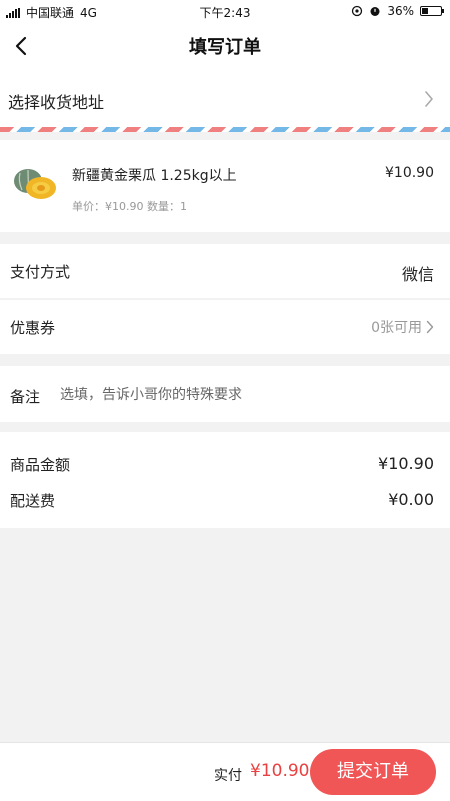  I want to click on location-icon, so click(357, 11).